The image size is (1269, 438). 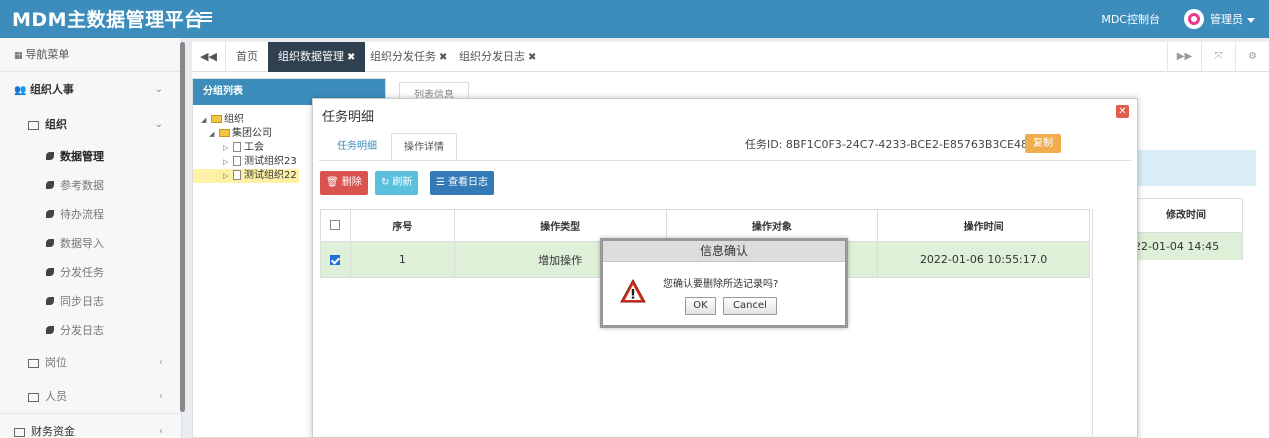 What do you see at coordinates (53, 431) in the screenshot?
I see `sidebar-group-finance-label: 财务资金` at bounding box center [53, 431].